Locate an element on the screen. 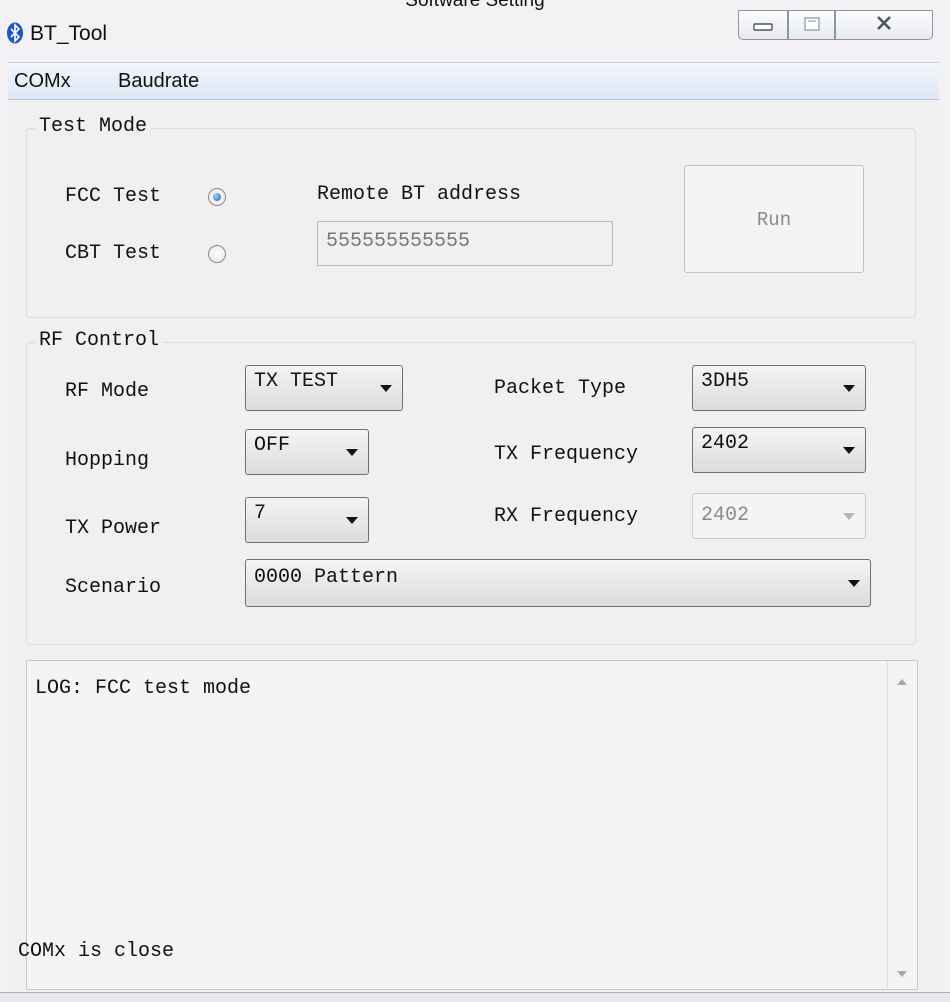 Image resolution: width=950 pixels, height=1002 pixels. scroll-up-icon is located at coordinates (902, 682).